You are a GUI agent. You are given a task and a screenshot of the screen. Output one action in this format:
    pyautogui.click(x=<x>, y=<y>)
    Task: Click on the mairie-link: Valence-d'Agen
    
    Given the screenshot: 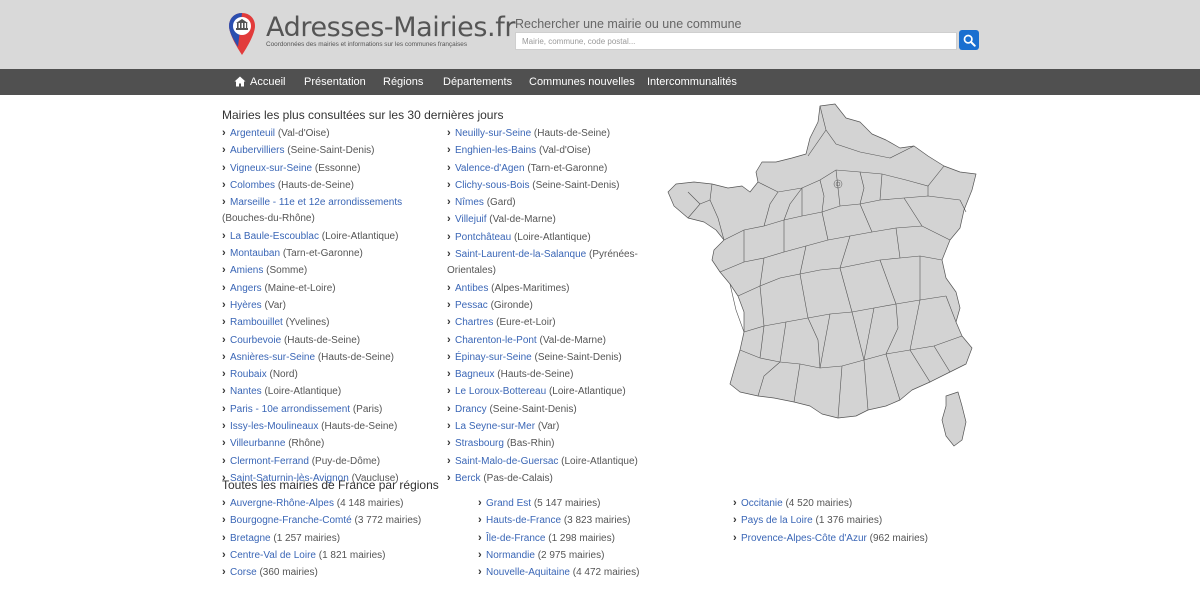 What is the action you would take?
    pyautogui.click(x=490, y=168)
    